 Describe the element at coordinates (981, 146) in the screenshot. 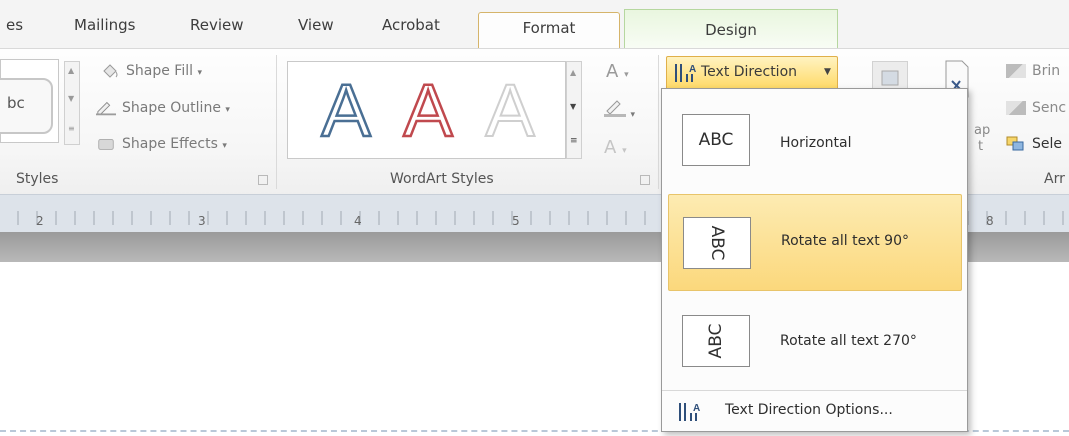

I see `wrap-text-label-b: t` at that location.